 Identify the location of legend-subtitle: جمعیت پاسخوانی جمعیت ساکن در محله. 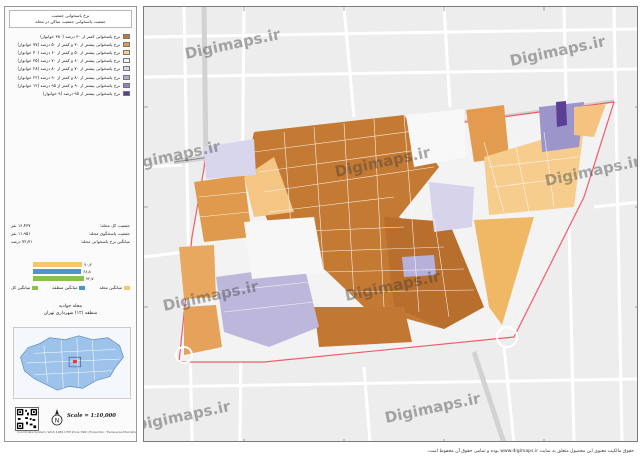
(70, 21).